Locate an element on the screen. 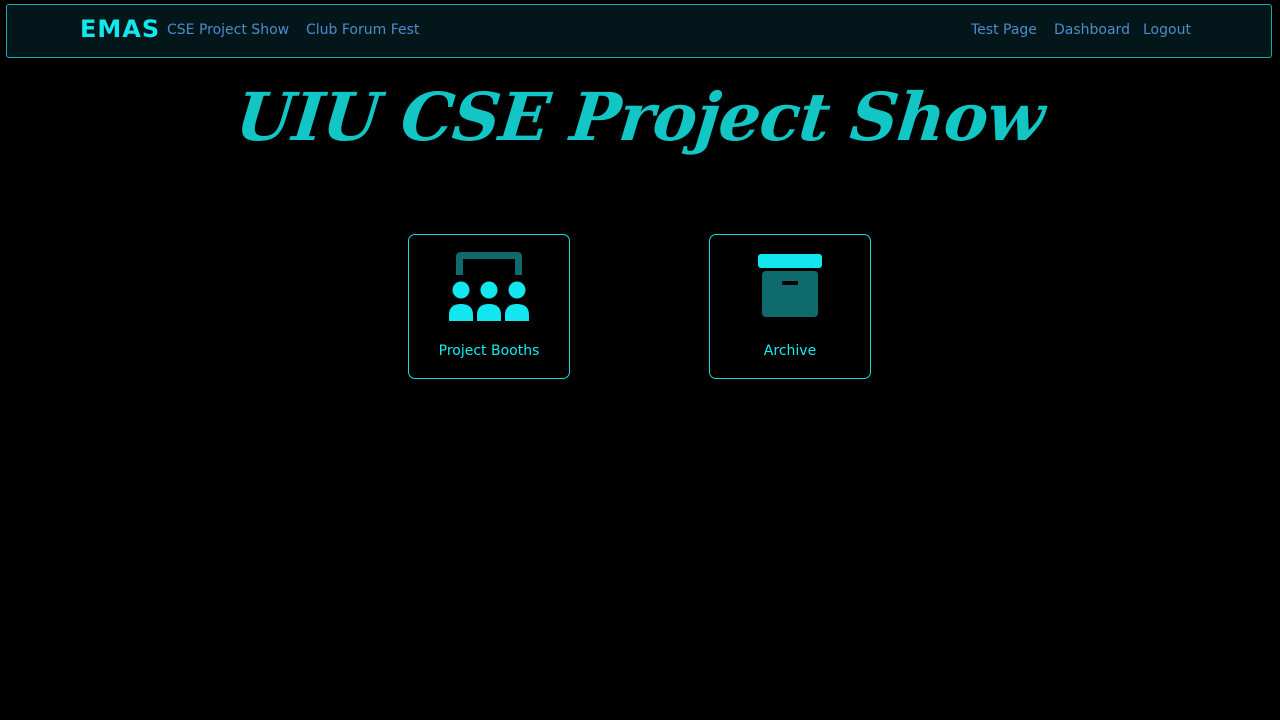  project-booths-card: Project Booths is located at coordinates (489, 306).